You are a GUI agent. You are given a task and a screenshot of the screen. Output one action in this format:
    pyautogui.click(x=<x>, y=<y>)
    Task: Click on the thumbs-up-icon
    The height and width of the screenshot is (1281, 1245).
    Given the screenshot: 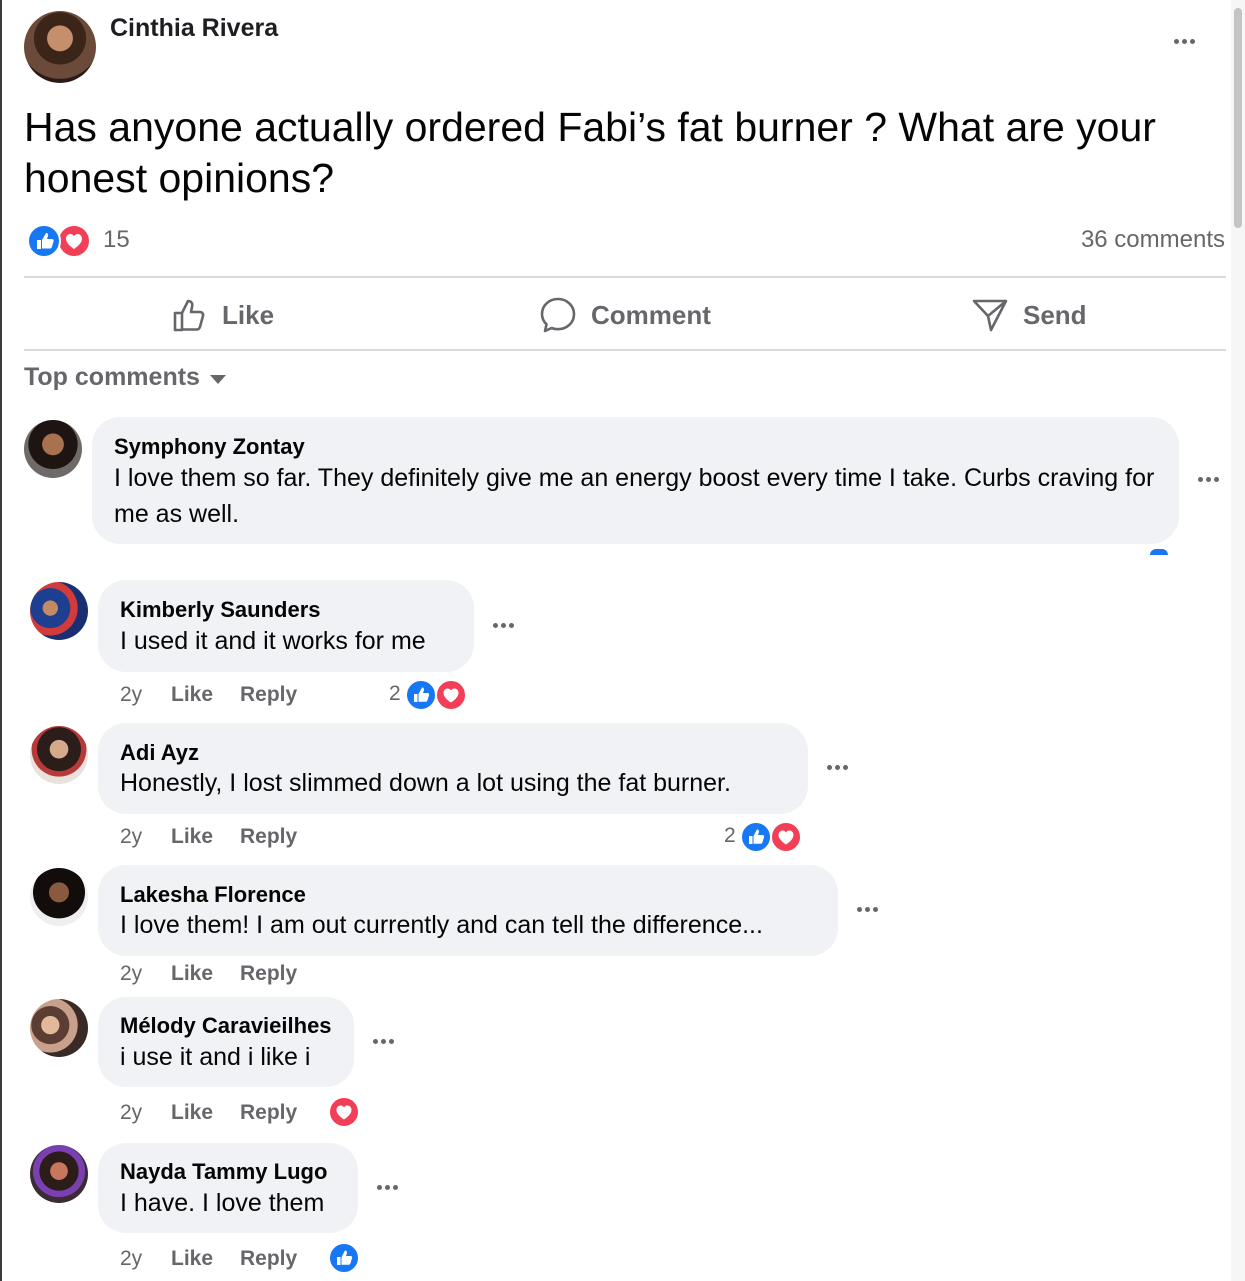 What is the action you would take?
    pyautogui.click(x=189, y=315)
    